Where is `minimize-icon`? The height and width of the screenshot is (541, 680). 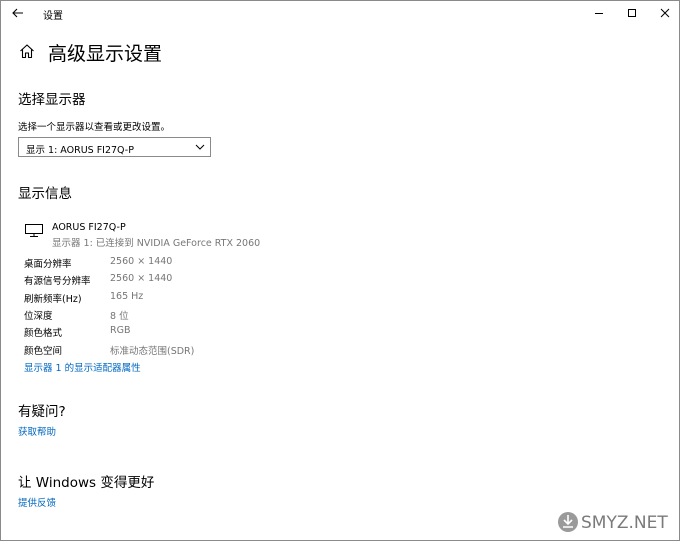
minimize-icon is located at coordinates (599, 13).